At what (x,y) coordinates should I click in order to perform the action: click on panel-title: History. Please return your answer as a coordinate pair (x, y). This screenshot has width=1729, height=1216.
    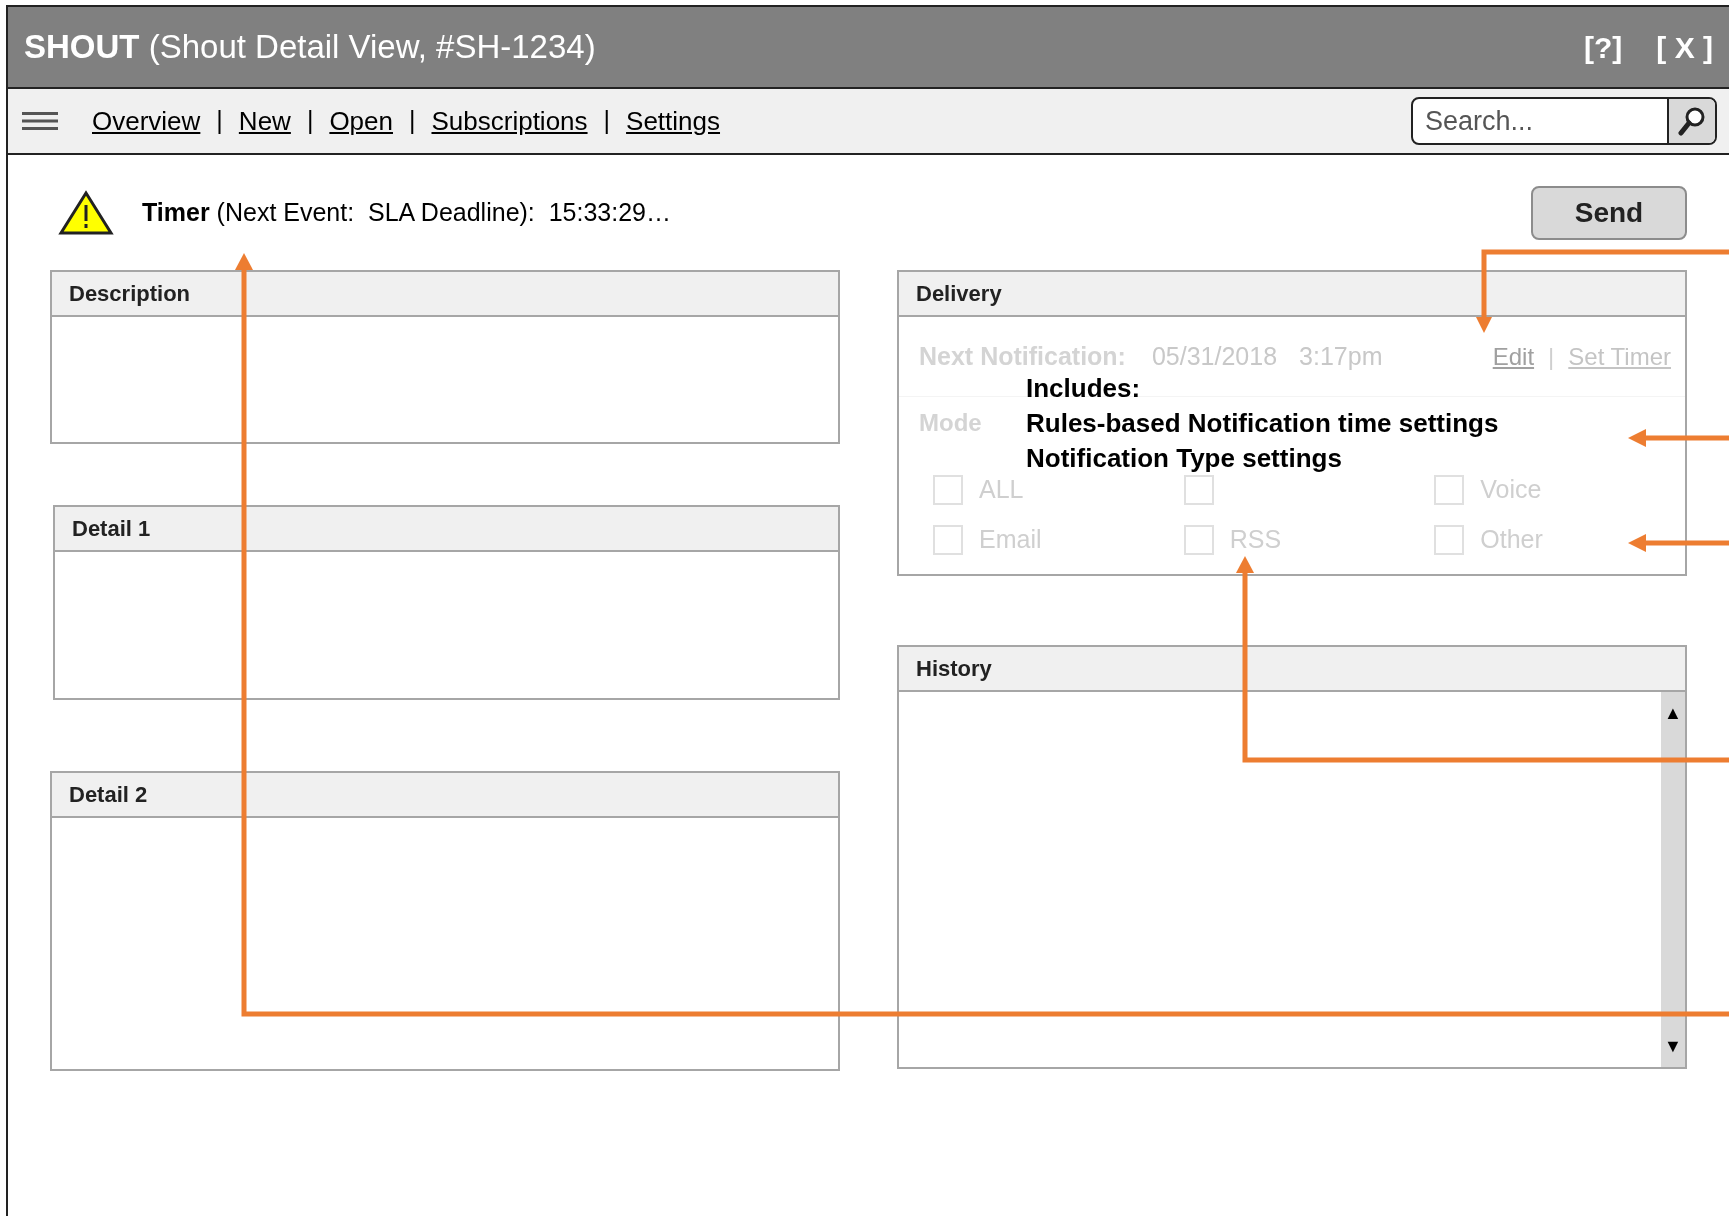
    Looking at the image, I should click on (954, 669).